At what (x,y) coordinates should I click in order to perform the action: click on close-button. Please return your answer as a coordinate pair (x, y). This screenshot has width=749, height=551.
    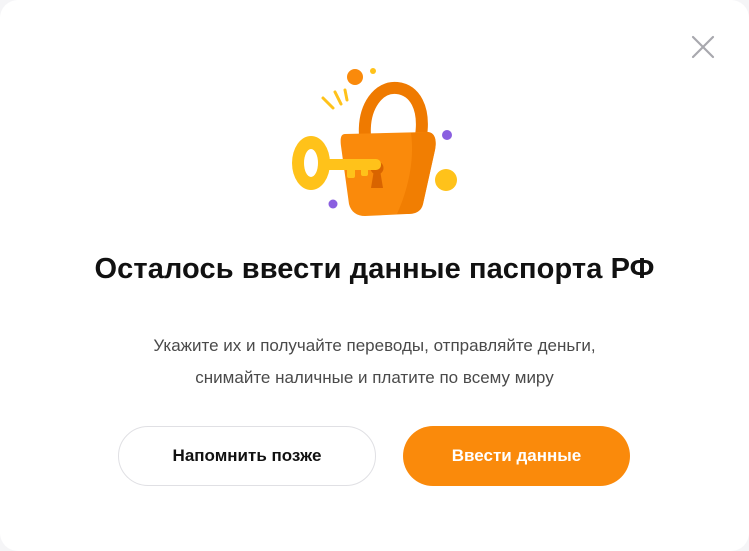
    Looking at the image, I should click on (703, 47).